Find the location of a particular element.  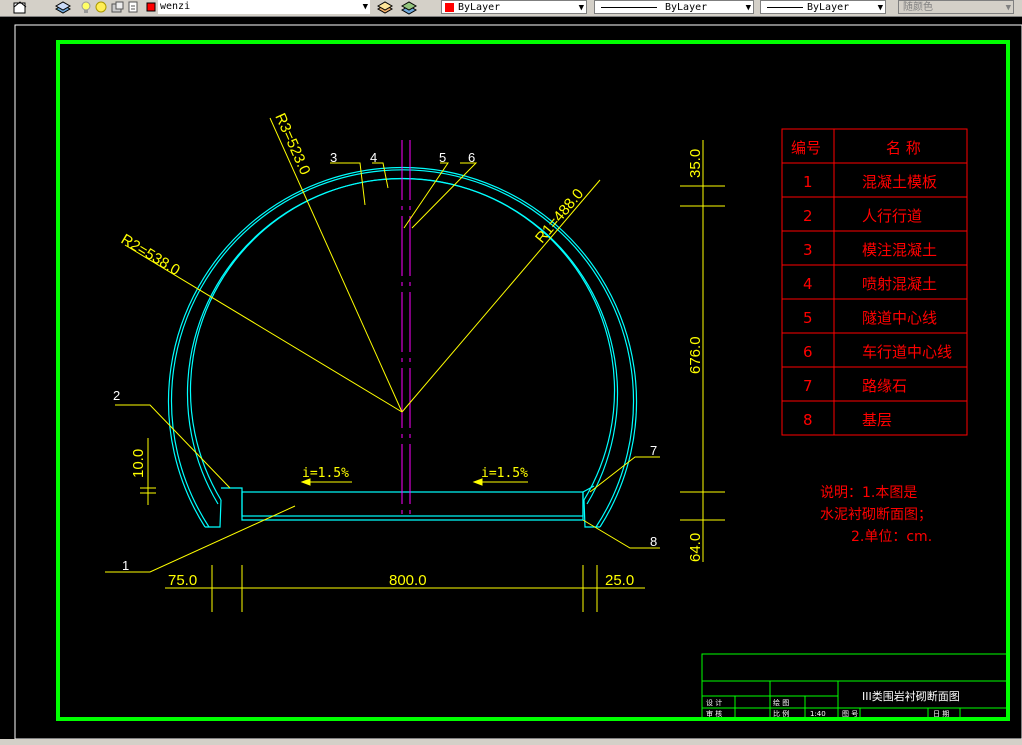

legend-row-4-no: 4 is located at coordinates (808, 284).